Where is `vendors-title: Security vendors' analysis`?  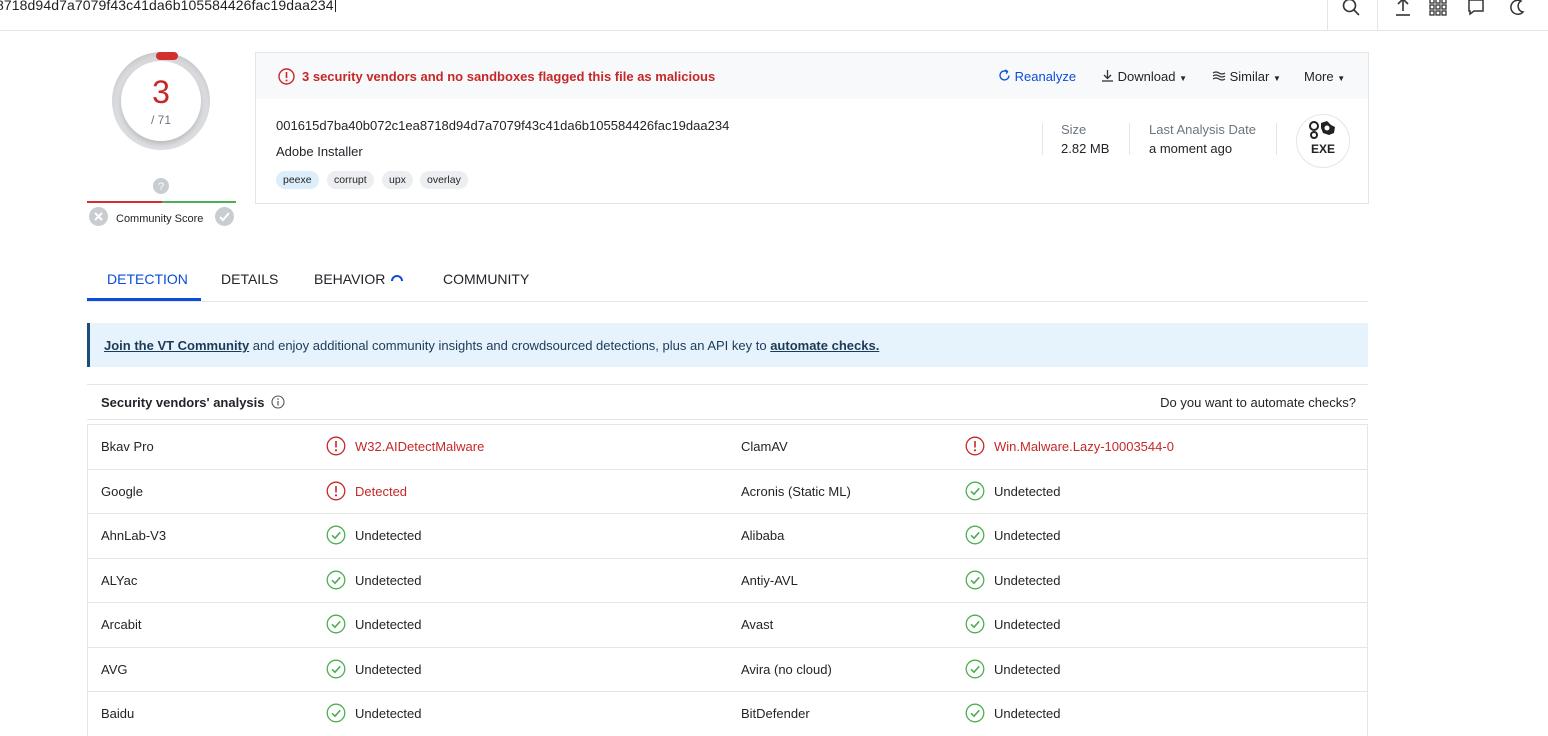 vendors-title: Security vendors' analysis is located at coordinates (183, 402).